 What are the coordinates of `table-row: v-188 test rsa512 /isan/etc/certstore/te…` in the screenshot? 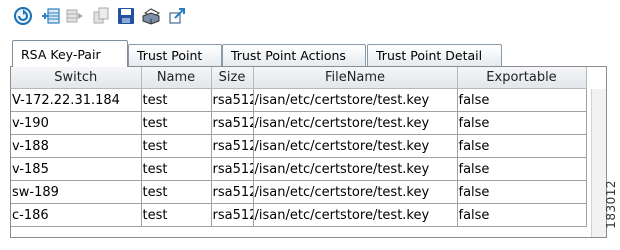 It's located at (299, 146).